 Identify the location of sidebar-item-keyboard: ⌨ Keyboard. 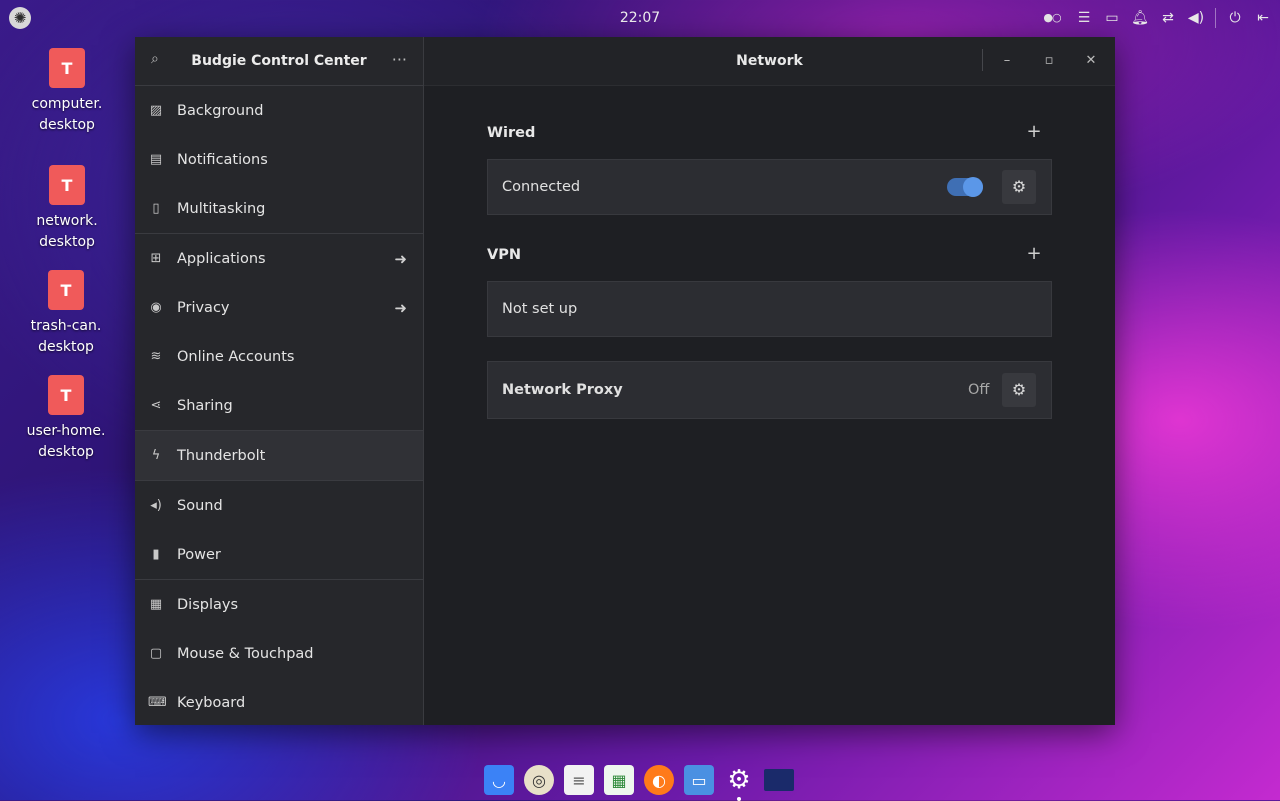
(279, 701).